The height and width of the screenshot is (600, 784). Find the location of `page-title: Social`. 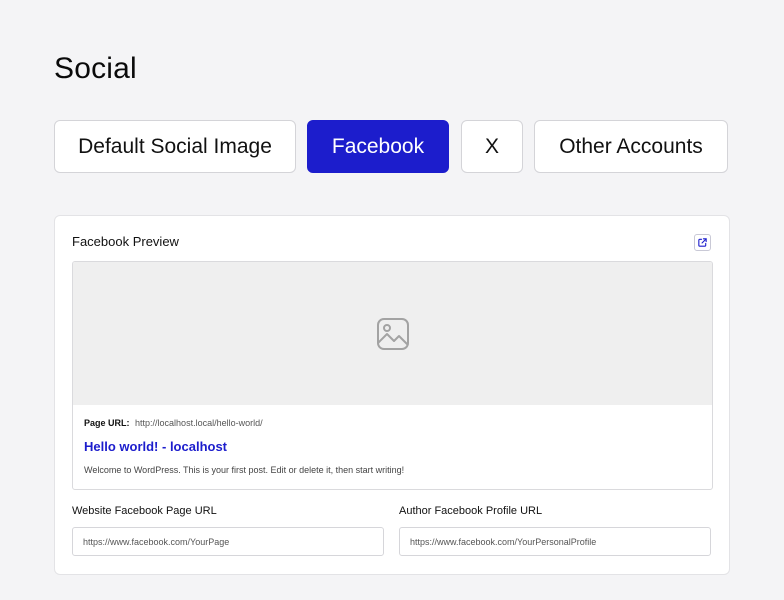

page-title: Social is located at coordinates (95, 68).